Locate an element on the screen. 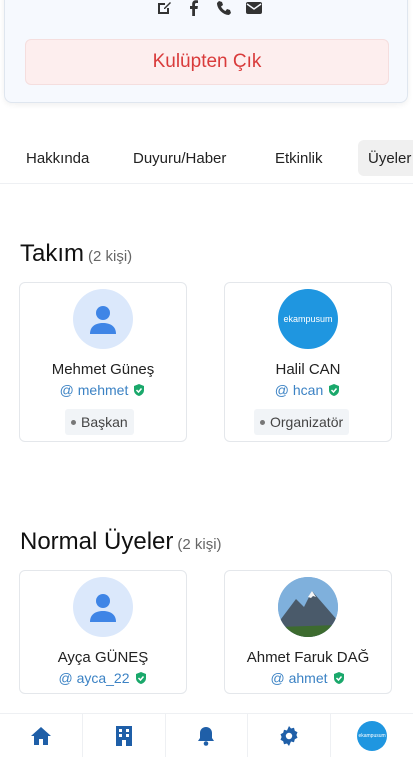  nav-profile: ekampusum is located at coordinates (372, 735).